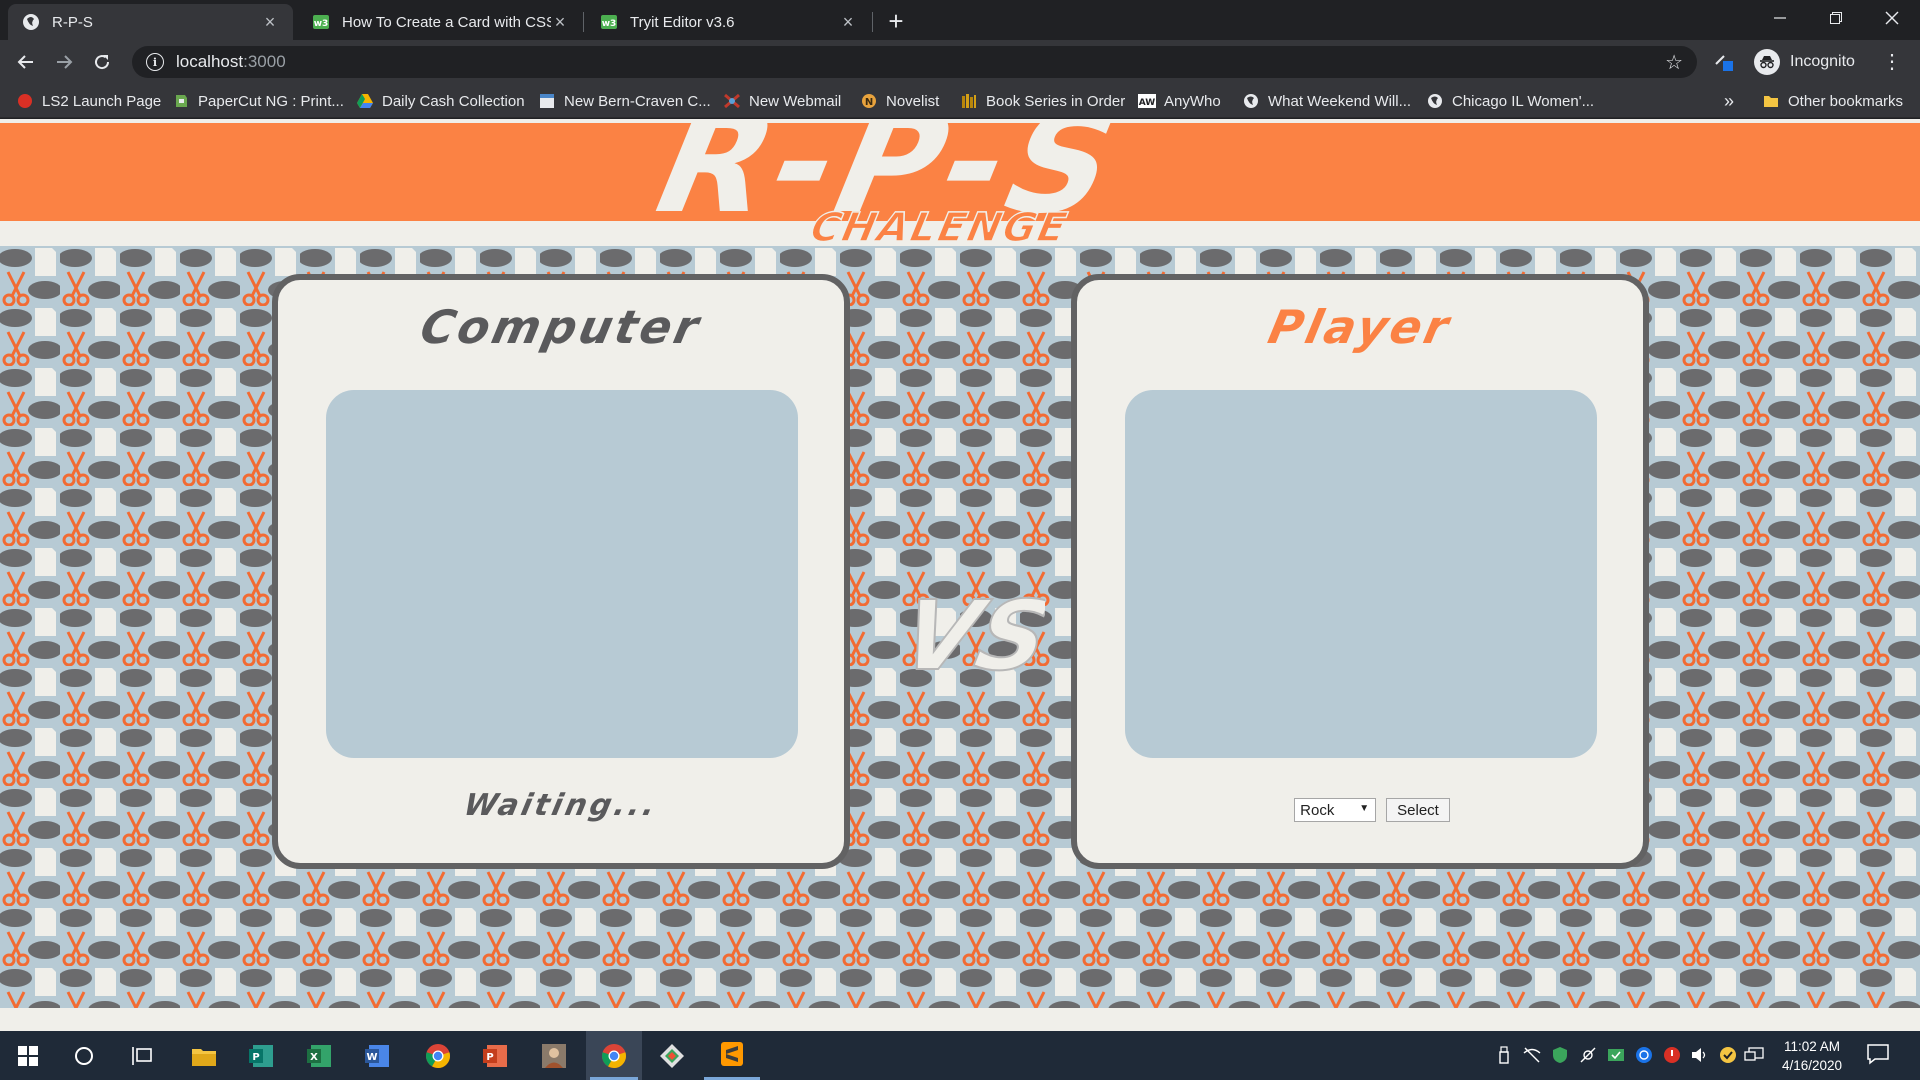  What do you see at coordinates (102, 101) in the screenshot?
I see `bookmark-label: LS2 Launch Page` at bounding box center [102, 101].